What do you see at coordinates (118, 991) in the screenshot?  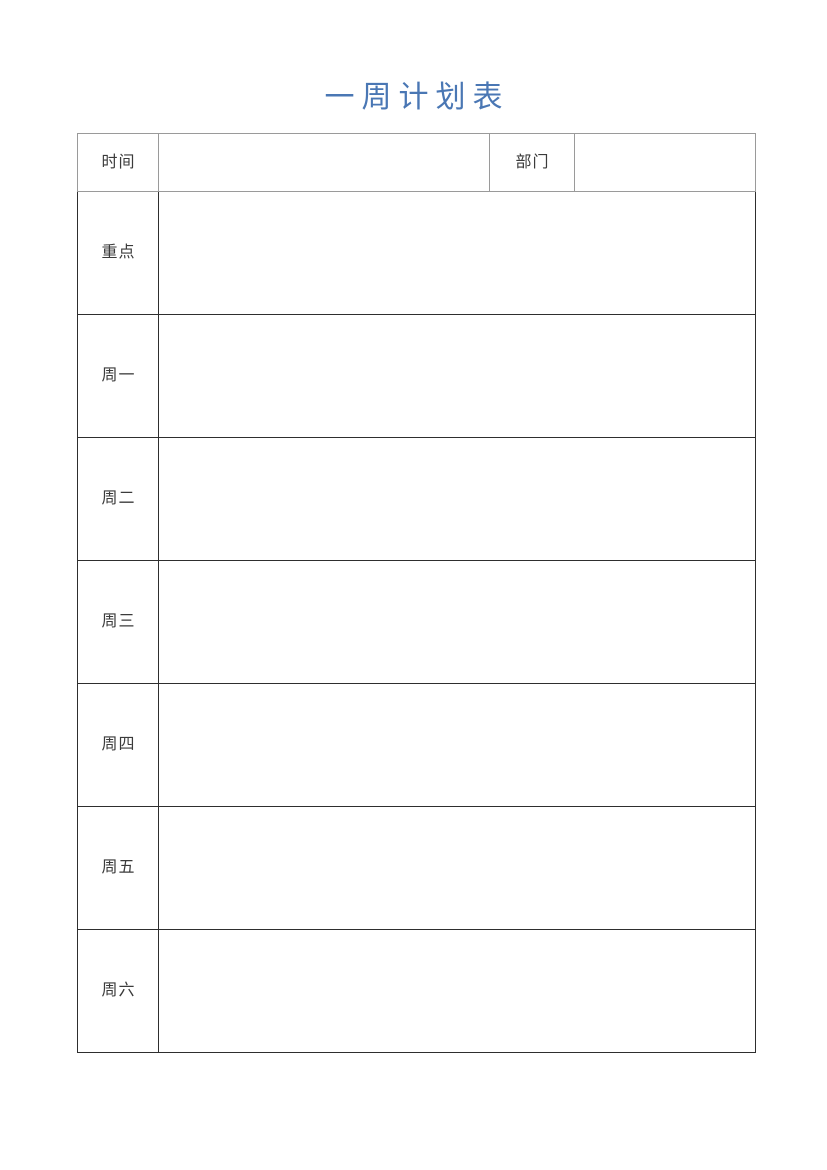 I see `row-label-saturday: 周六` at bounding box center [118, 991].